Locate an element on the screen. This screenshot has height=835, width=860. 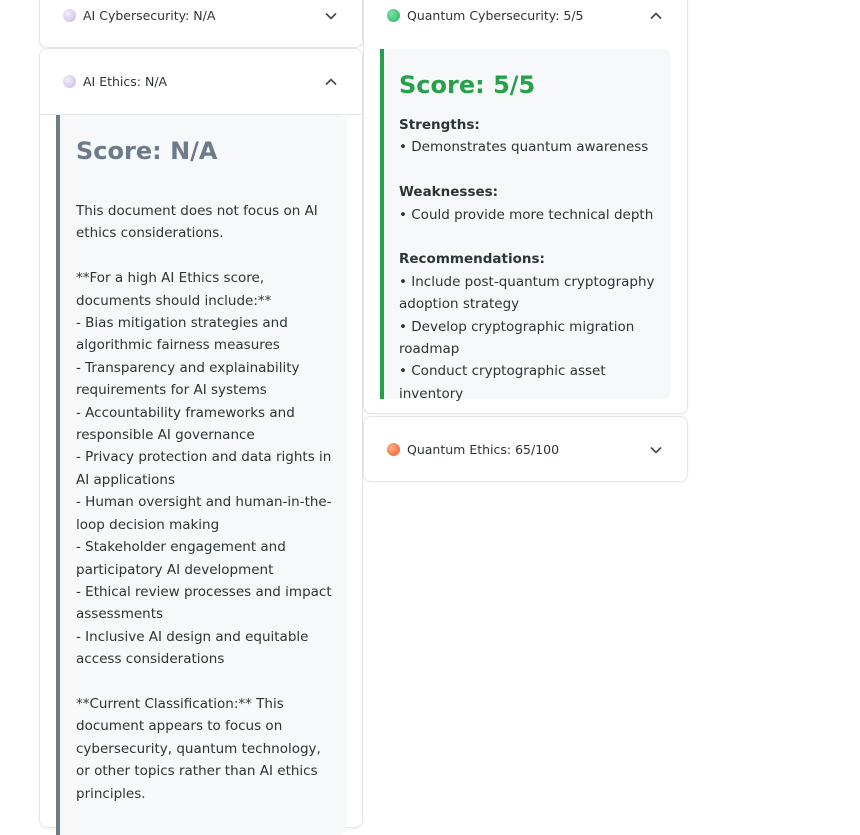
quantum-ethics-card: Quantum Ethics: 65/100 is located at coordinates (525, 449).